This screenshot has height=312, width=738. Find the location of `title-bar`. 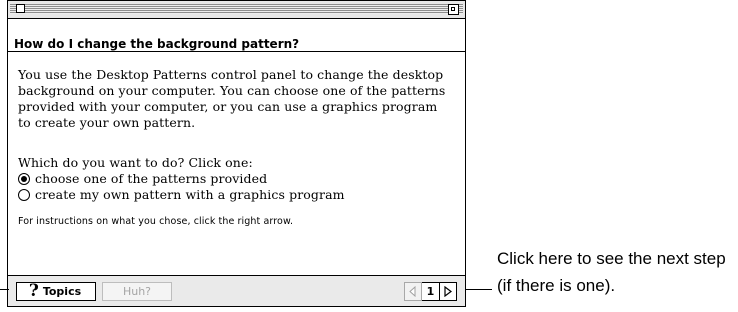

title-bar is located at coordinates (236, 10).